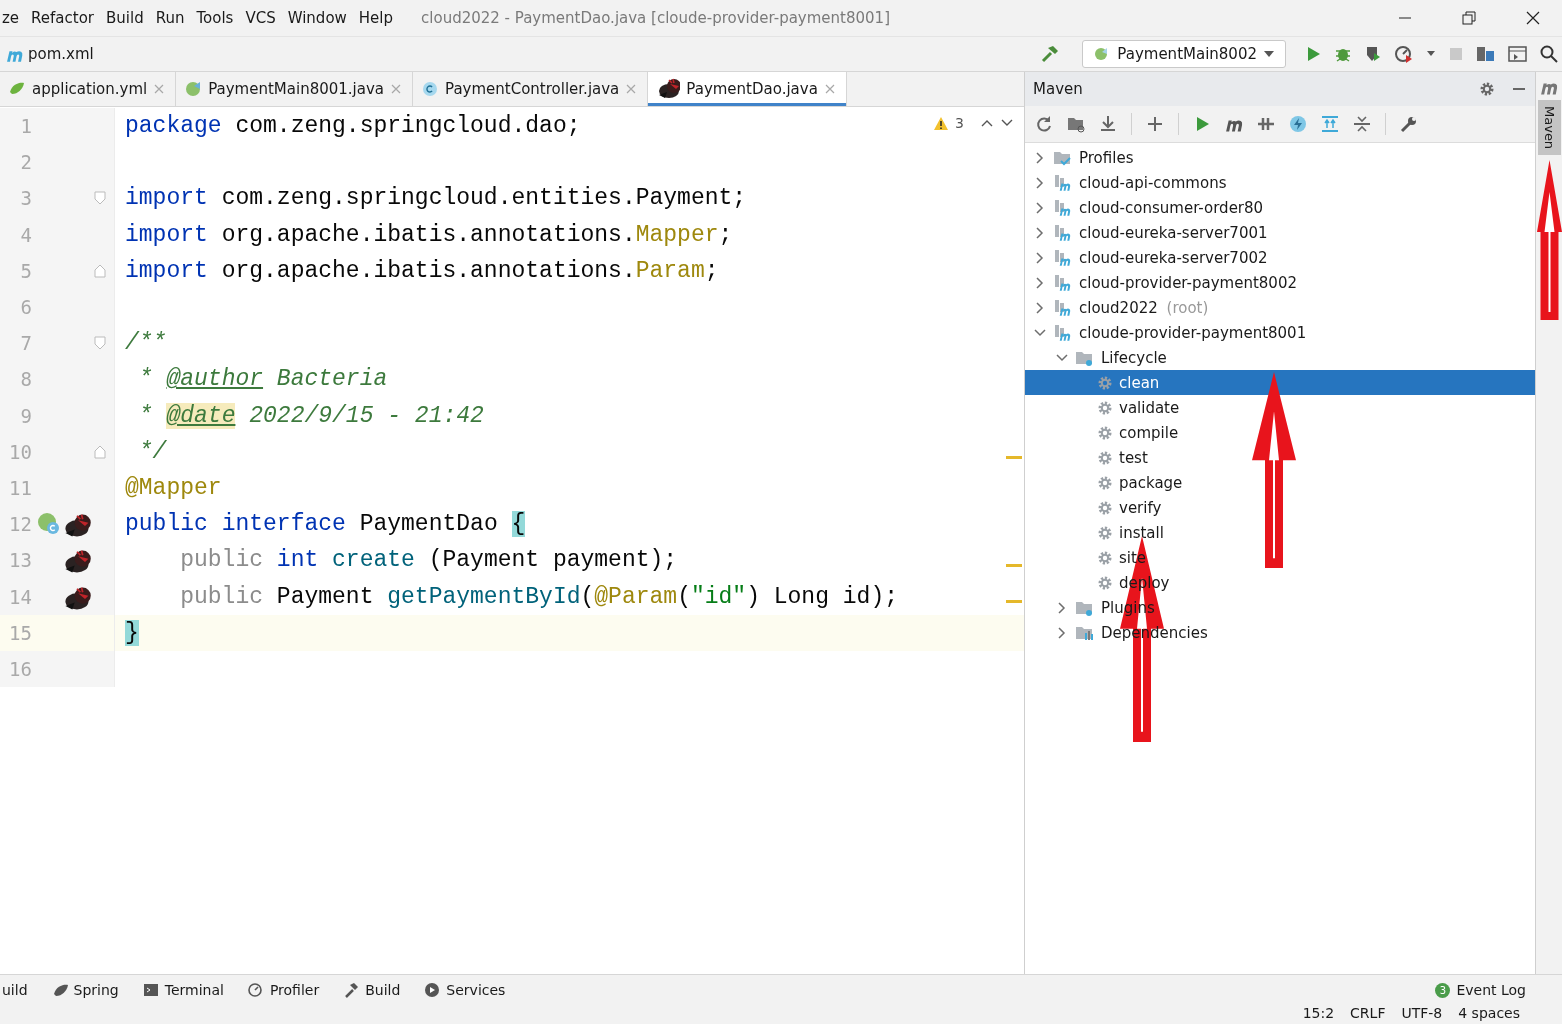 The image size is (1562, 1024). I want to click on tool-window-button: Build, so click(372, 990).